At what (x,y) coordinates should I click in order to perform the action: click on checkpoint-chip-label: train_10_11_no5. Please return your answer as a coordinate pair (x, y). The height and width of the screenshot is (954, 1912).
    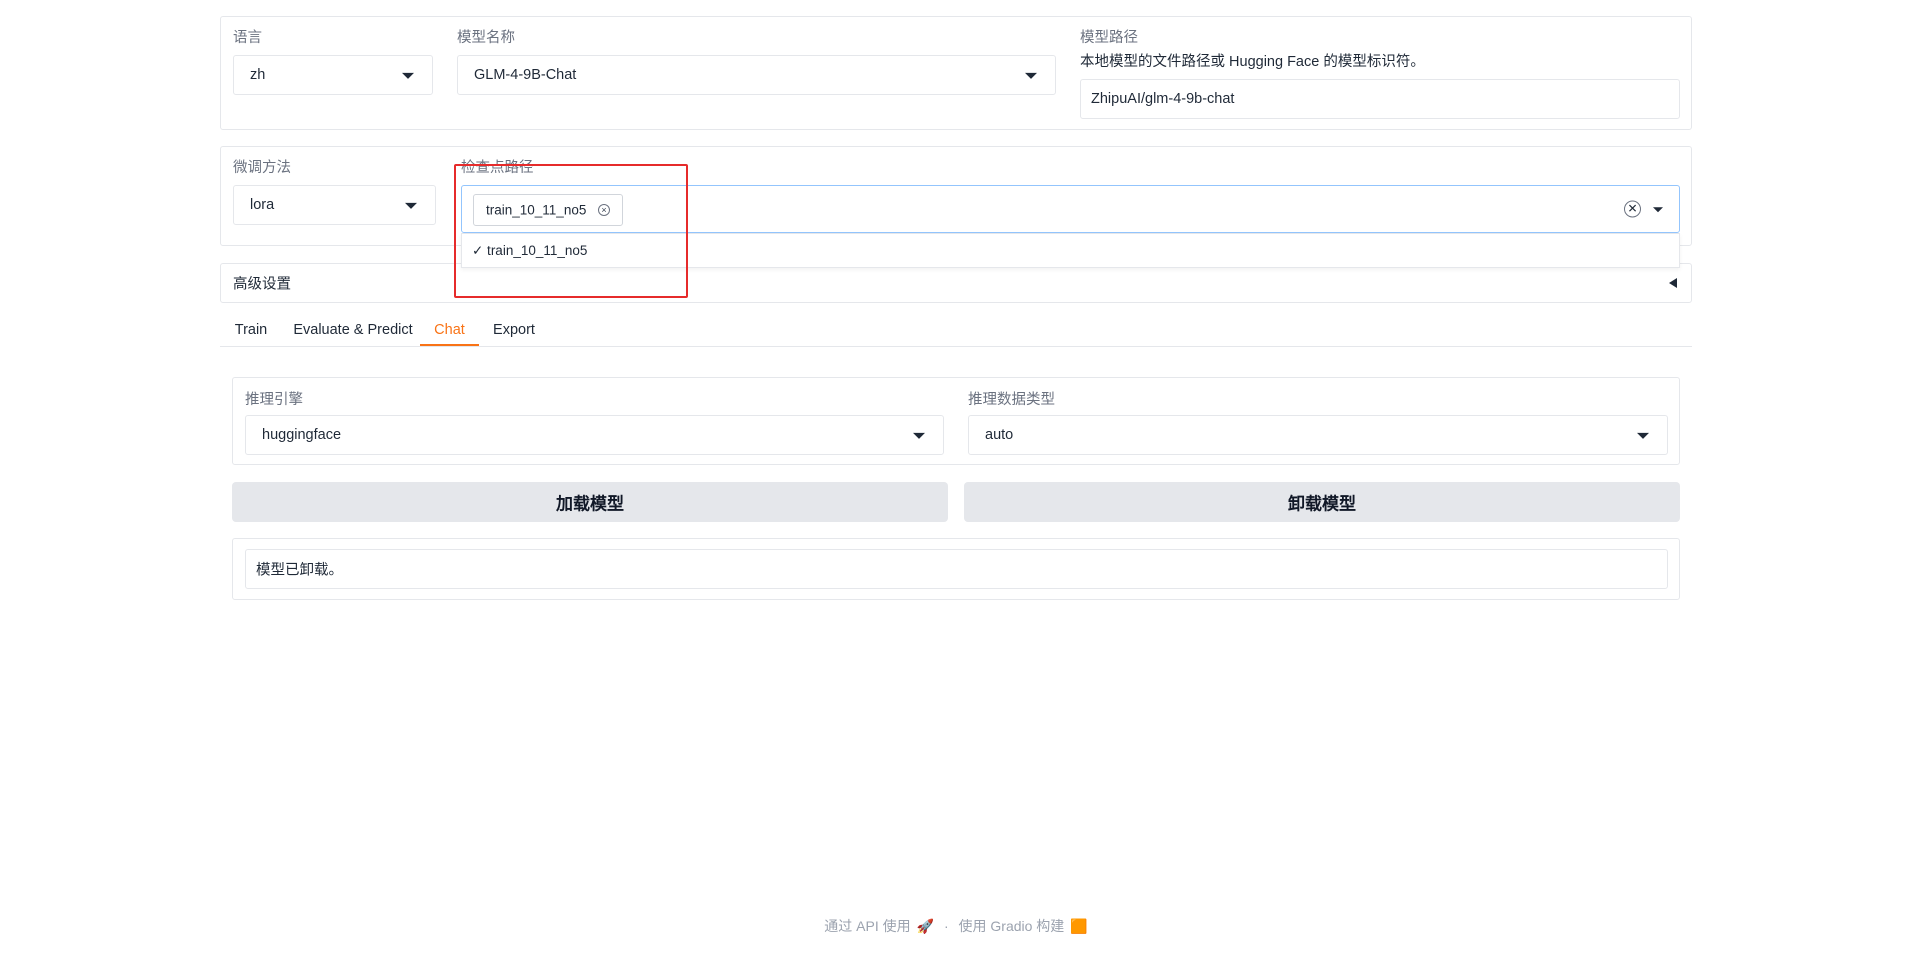
    Looking at the image, I should click on (536, 210).